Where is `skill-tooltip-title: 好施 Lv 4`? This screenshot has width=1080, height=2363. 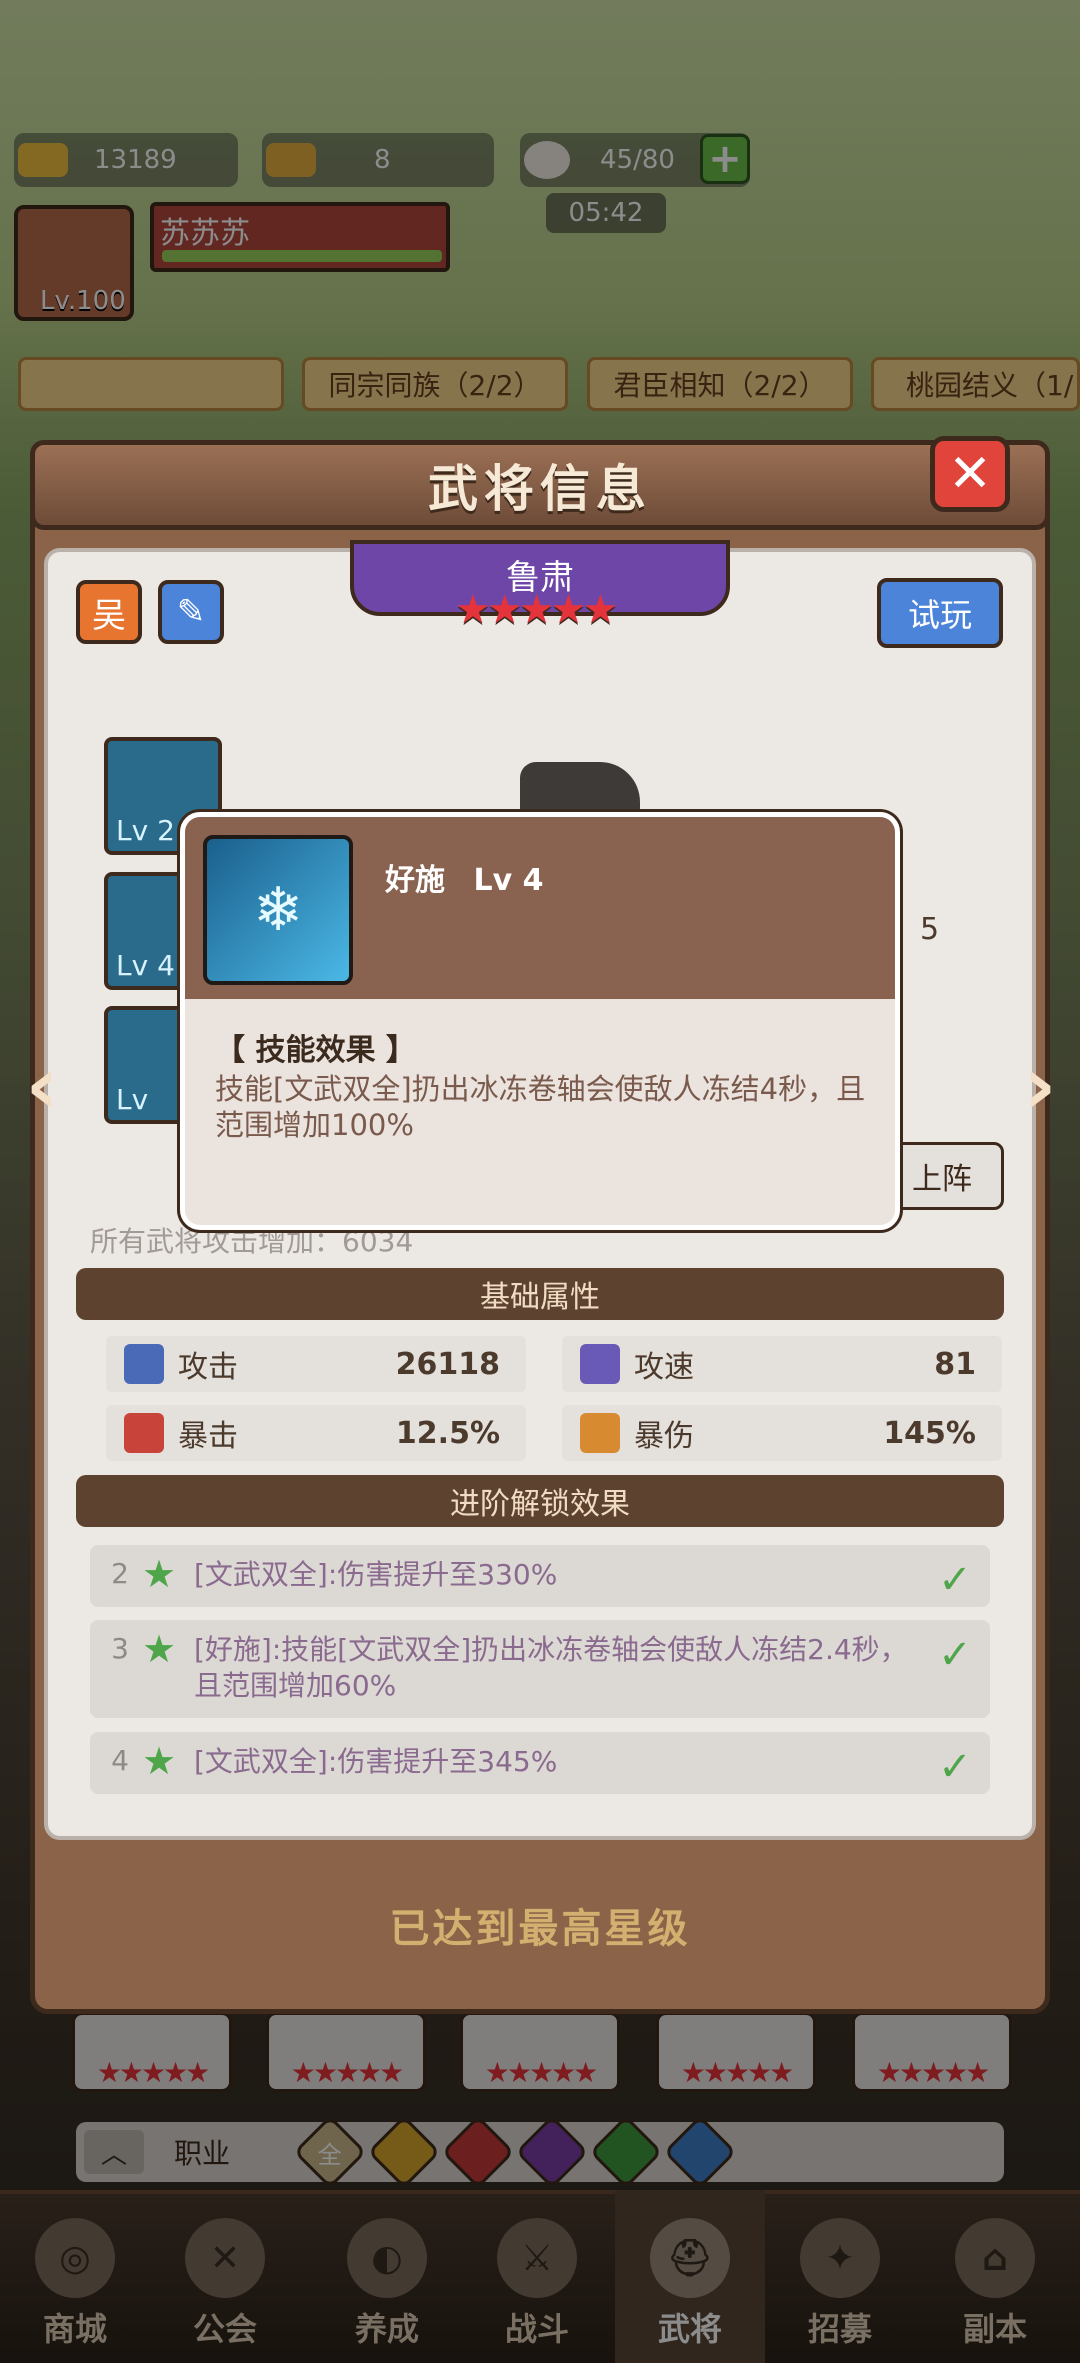
skill-tooltip-title: 好施 Lv 4 is located at coordinates (464, 877).